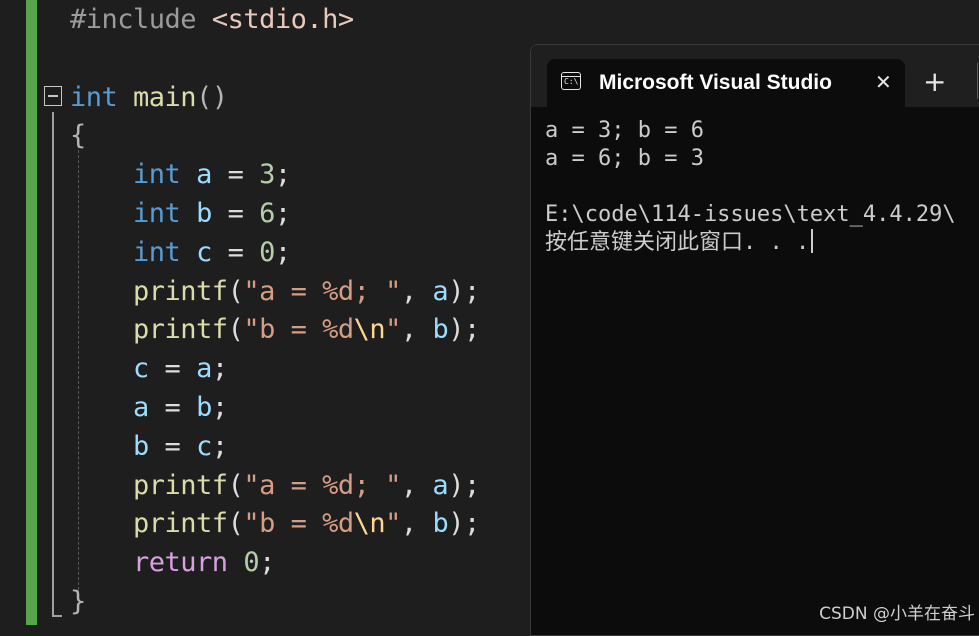 The image size is (979, 636). What do you see at coordinates (282, 19) in the screenshot?
I see `code-token: <stdio.h>` at bounding box center [282, 19].